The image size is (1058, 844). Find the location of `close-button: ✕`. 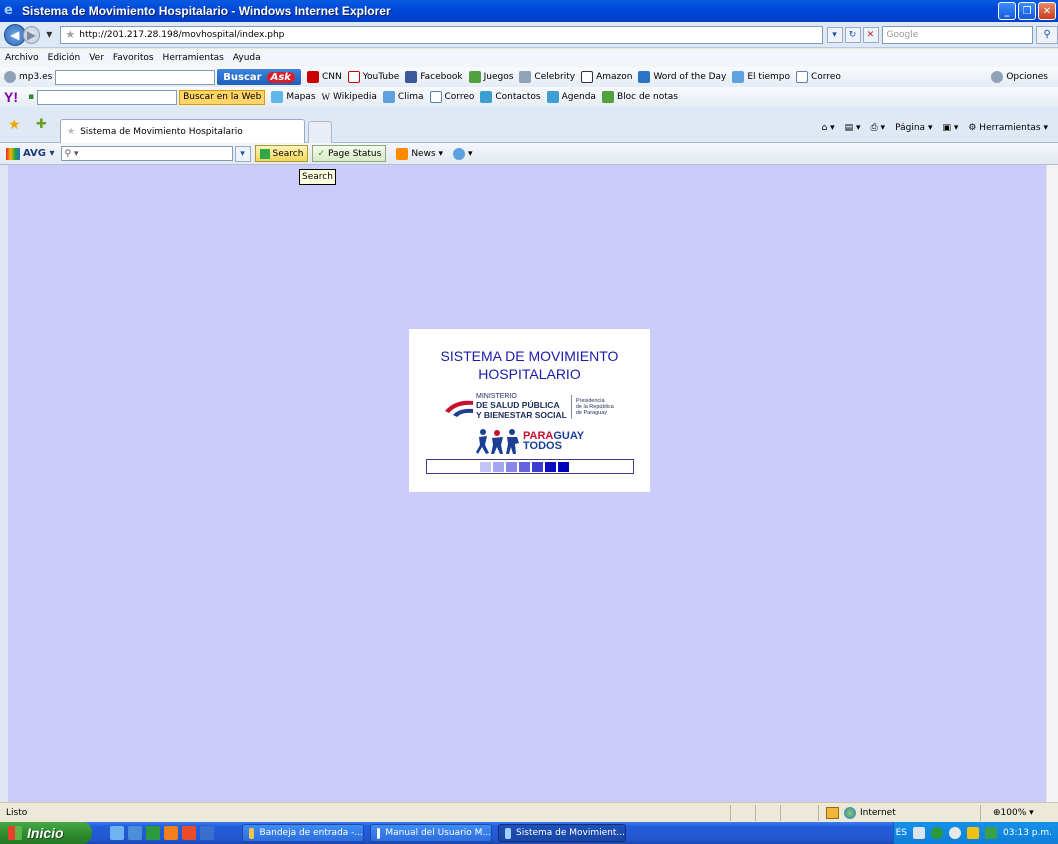

close-button: ✕ is located at coordinates (1047, 11).